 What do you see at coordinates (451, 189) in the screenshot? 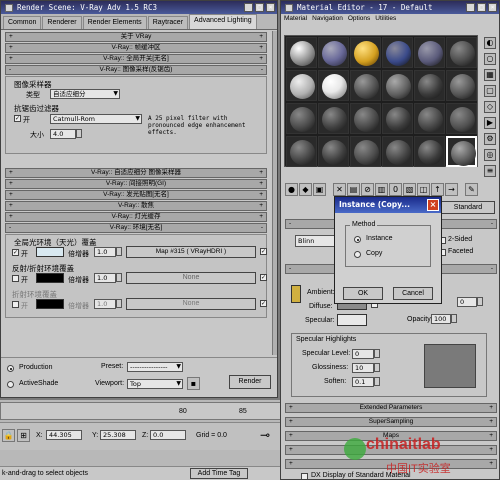
I see `go-forward-sibling-icon: →` at bounding box center [451, 189].